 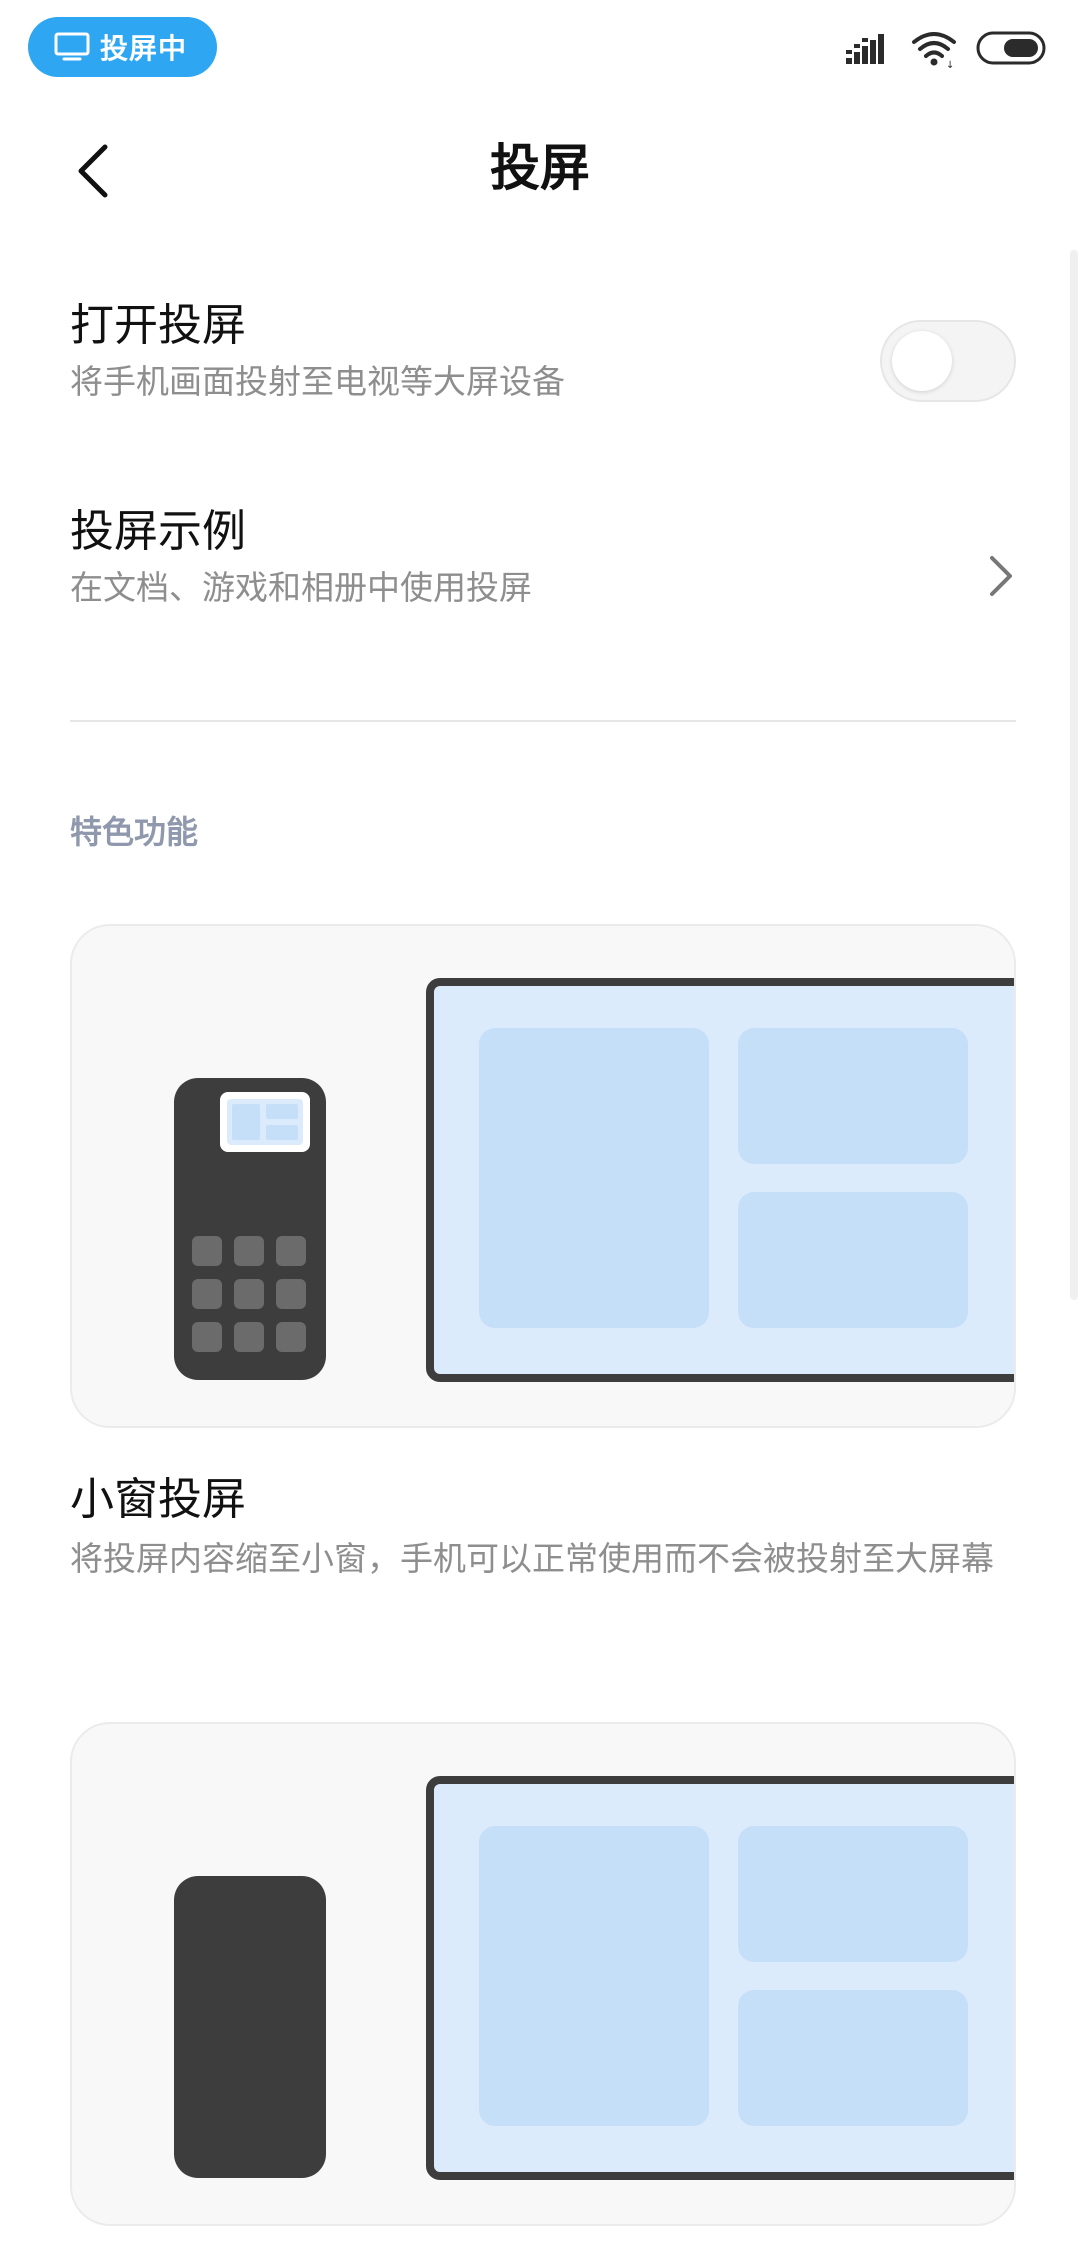 I want to click on phone-to-tv-illustration, so click(x=594, y=1978).